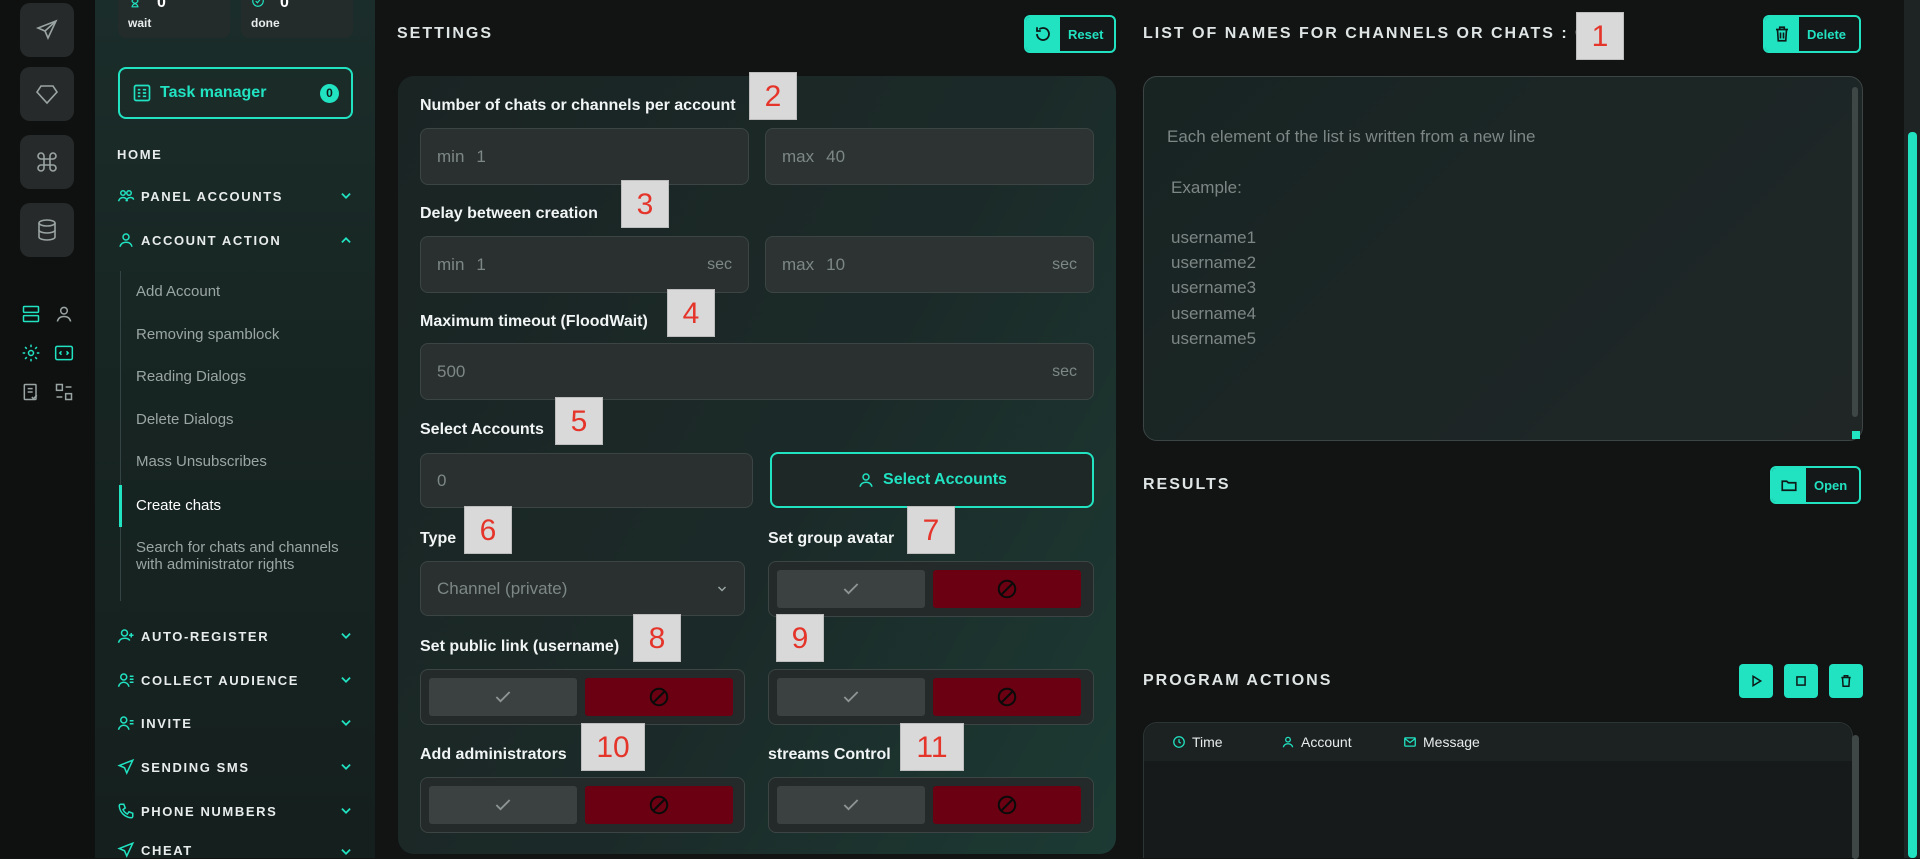 This screenshot has width=1920, height=859. Describe the element at coordinates (185, 419) in the screenshot. I see `sub-delete-dialogs: Delete Dialogs` at that location.